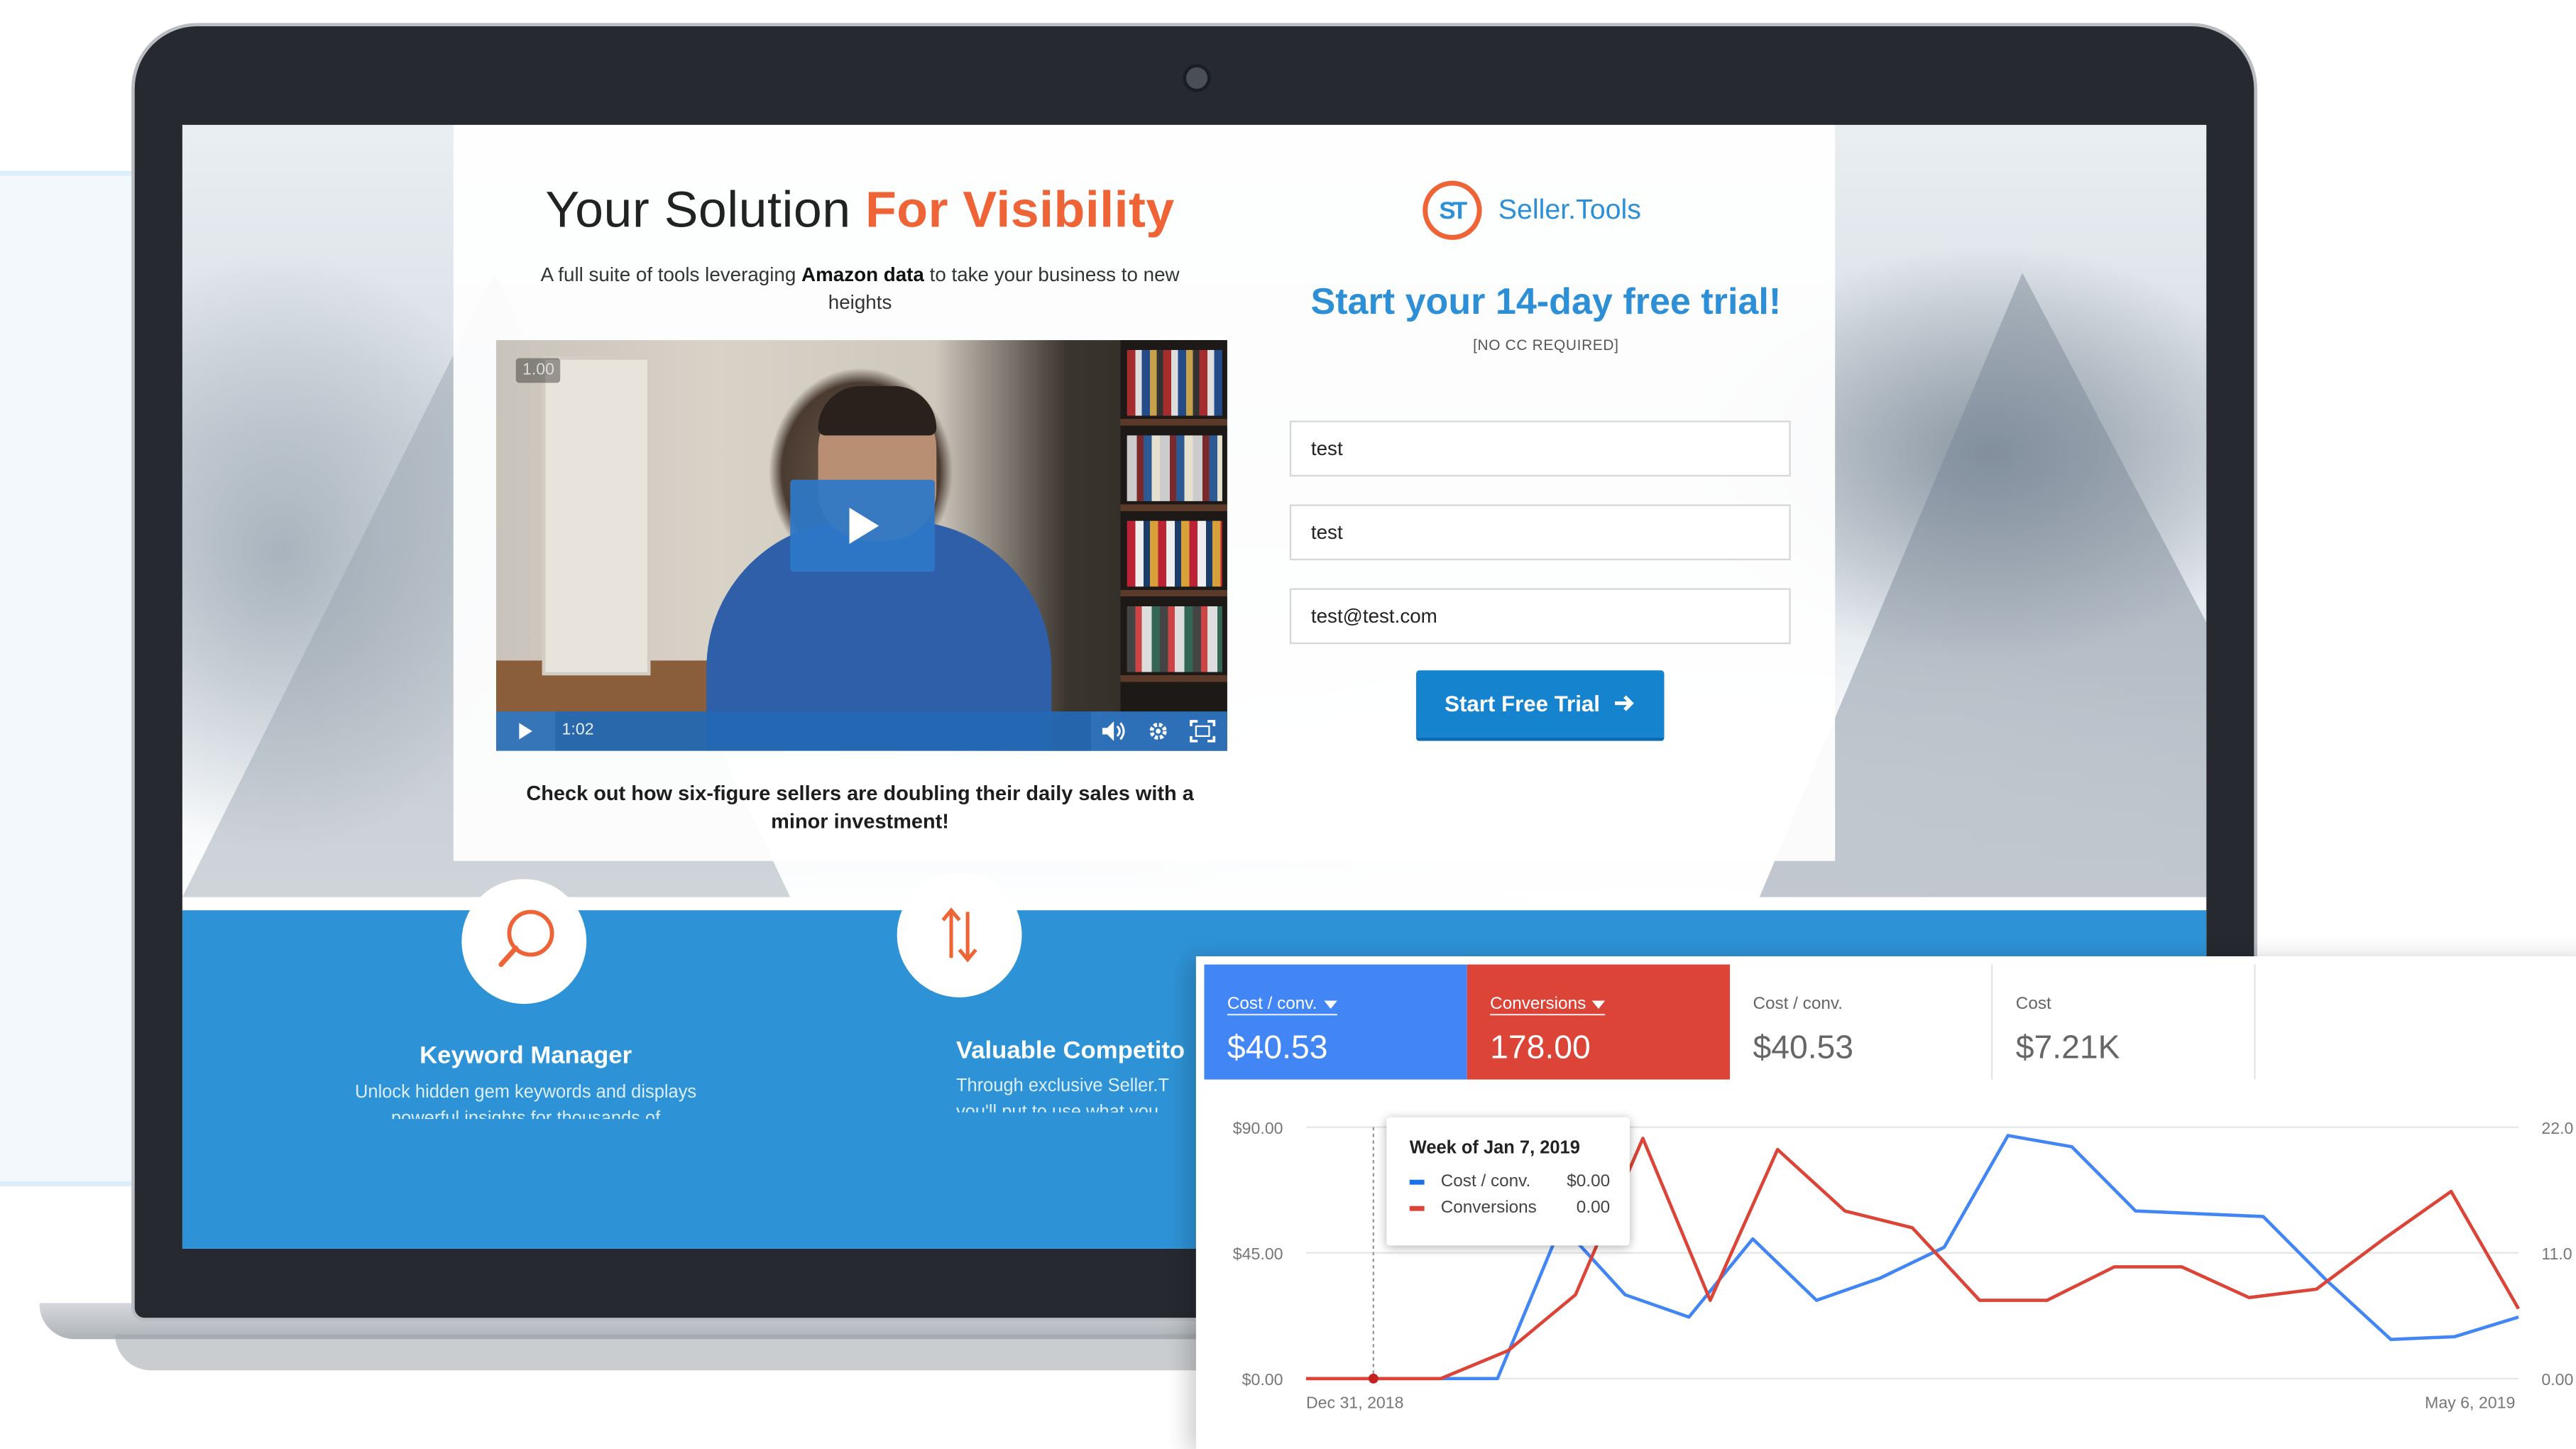  Describe the element at coordinates (1373, 1378) in the screenshot. I see `hover-point` at that location.